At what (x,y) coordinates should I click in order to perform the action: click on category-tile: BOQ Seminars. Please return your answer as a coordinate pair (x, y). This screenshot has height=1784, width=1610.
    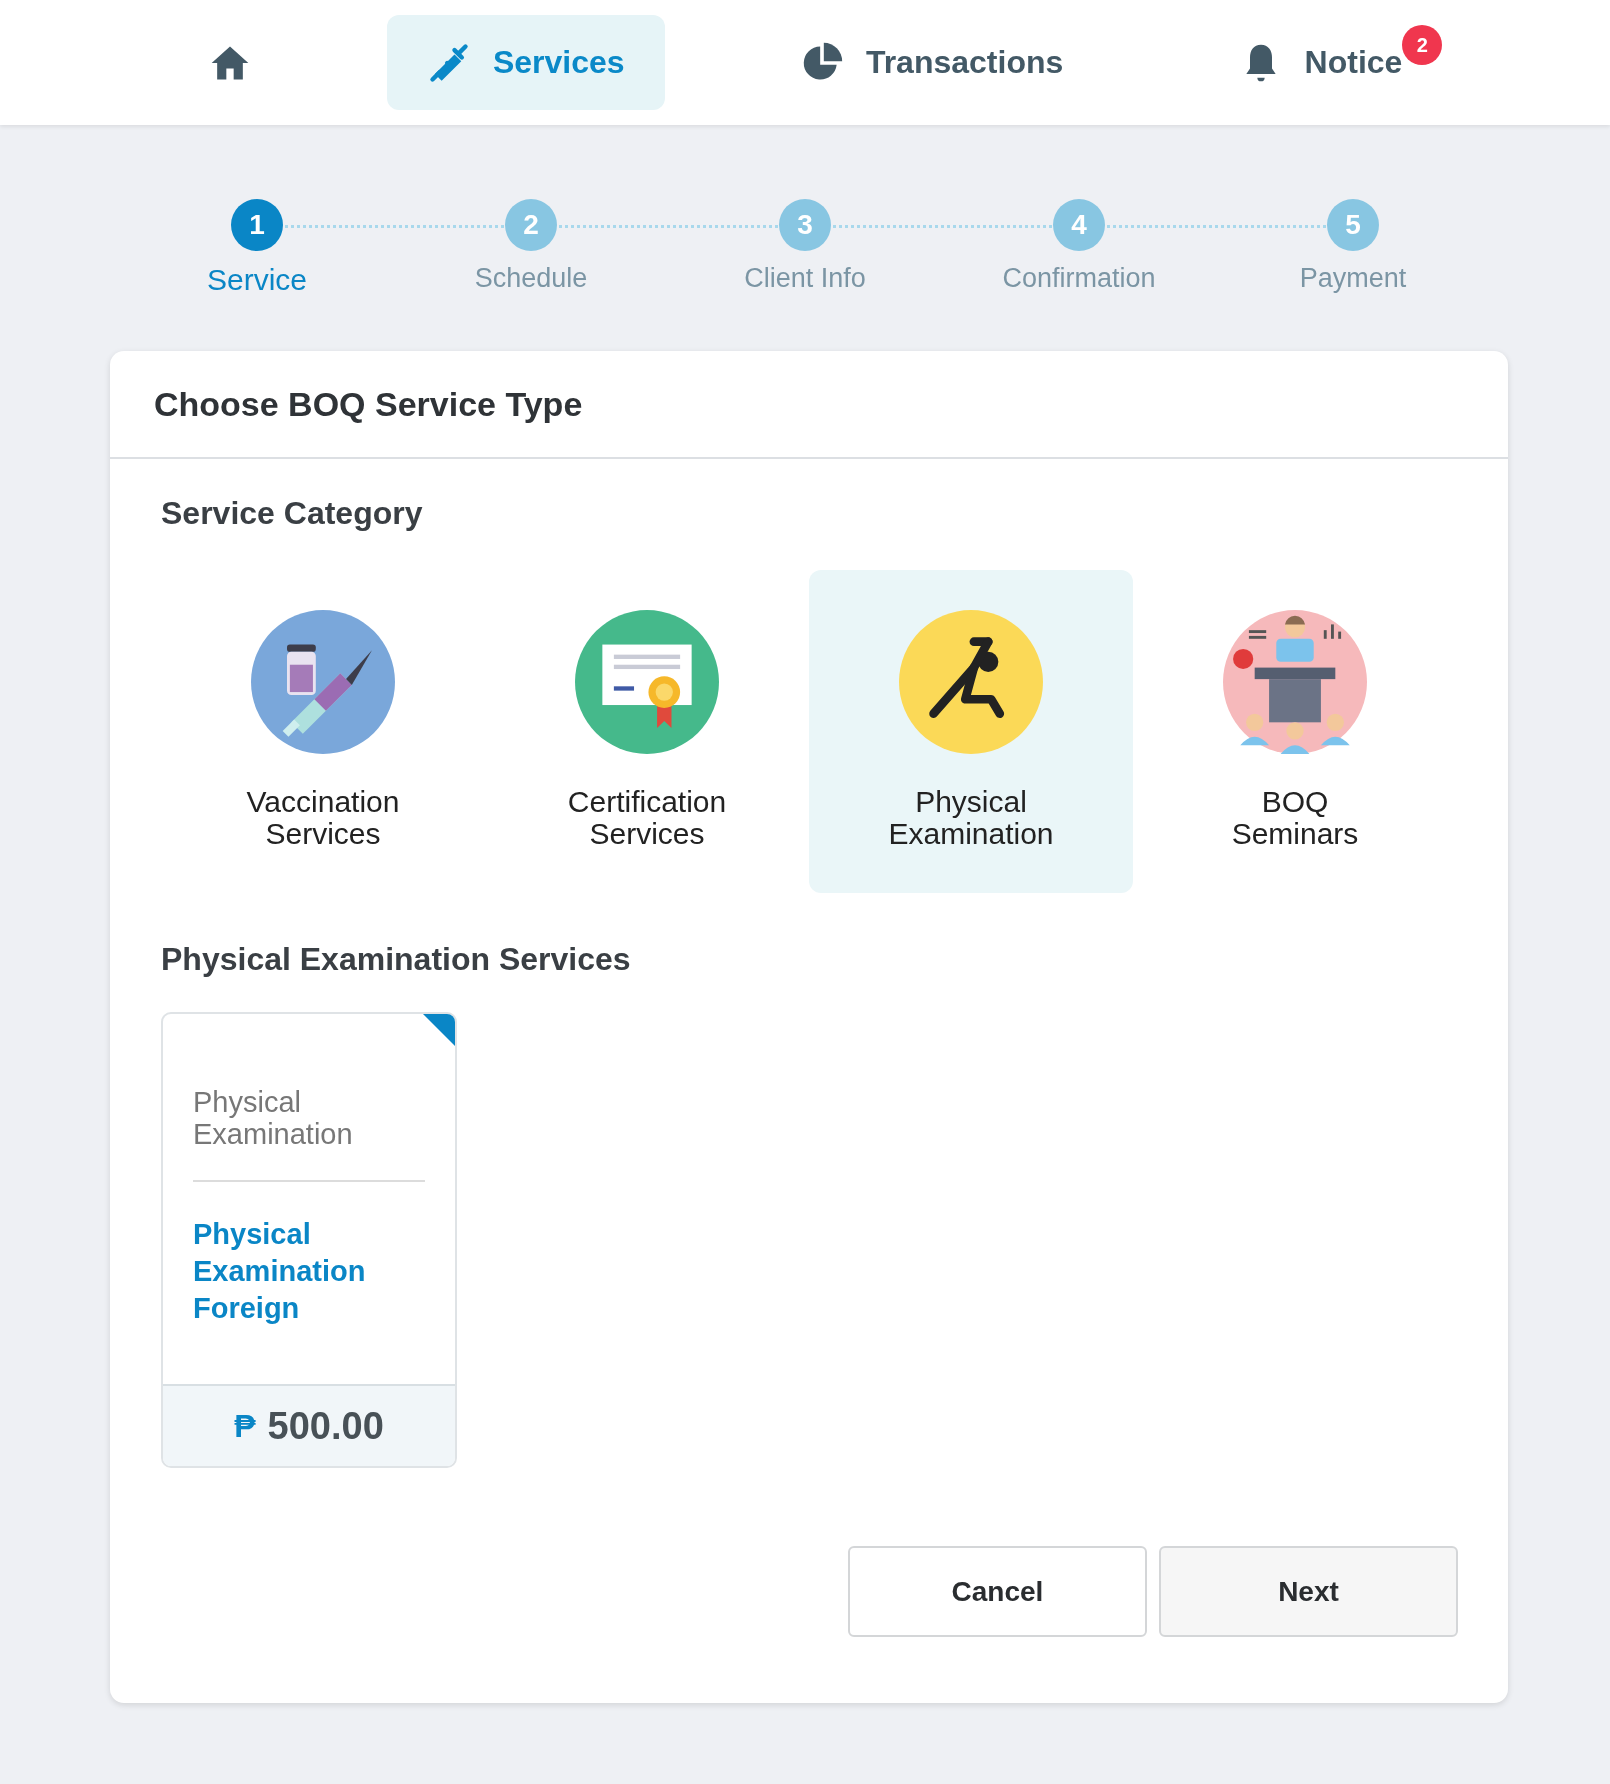
    Looking at the image, I should click on (1295, 731).